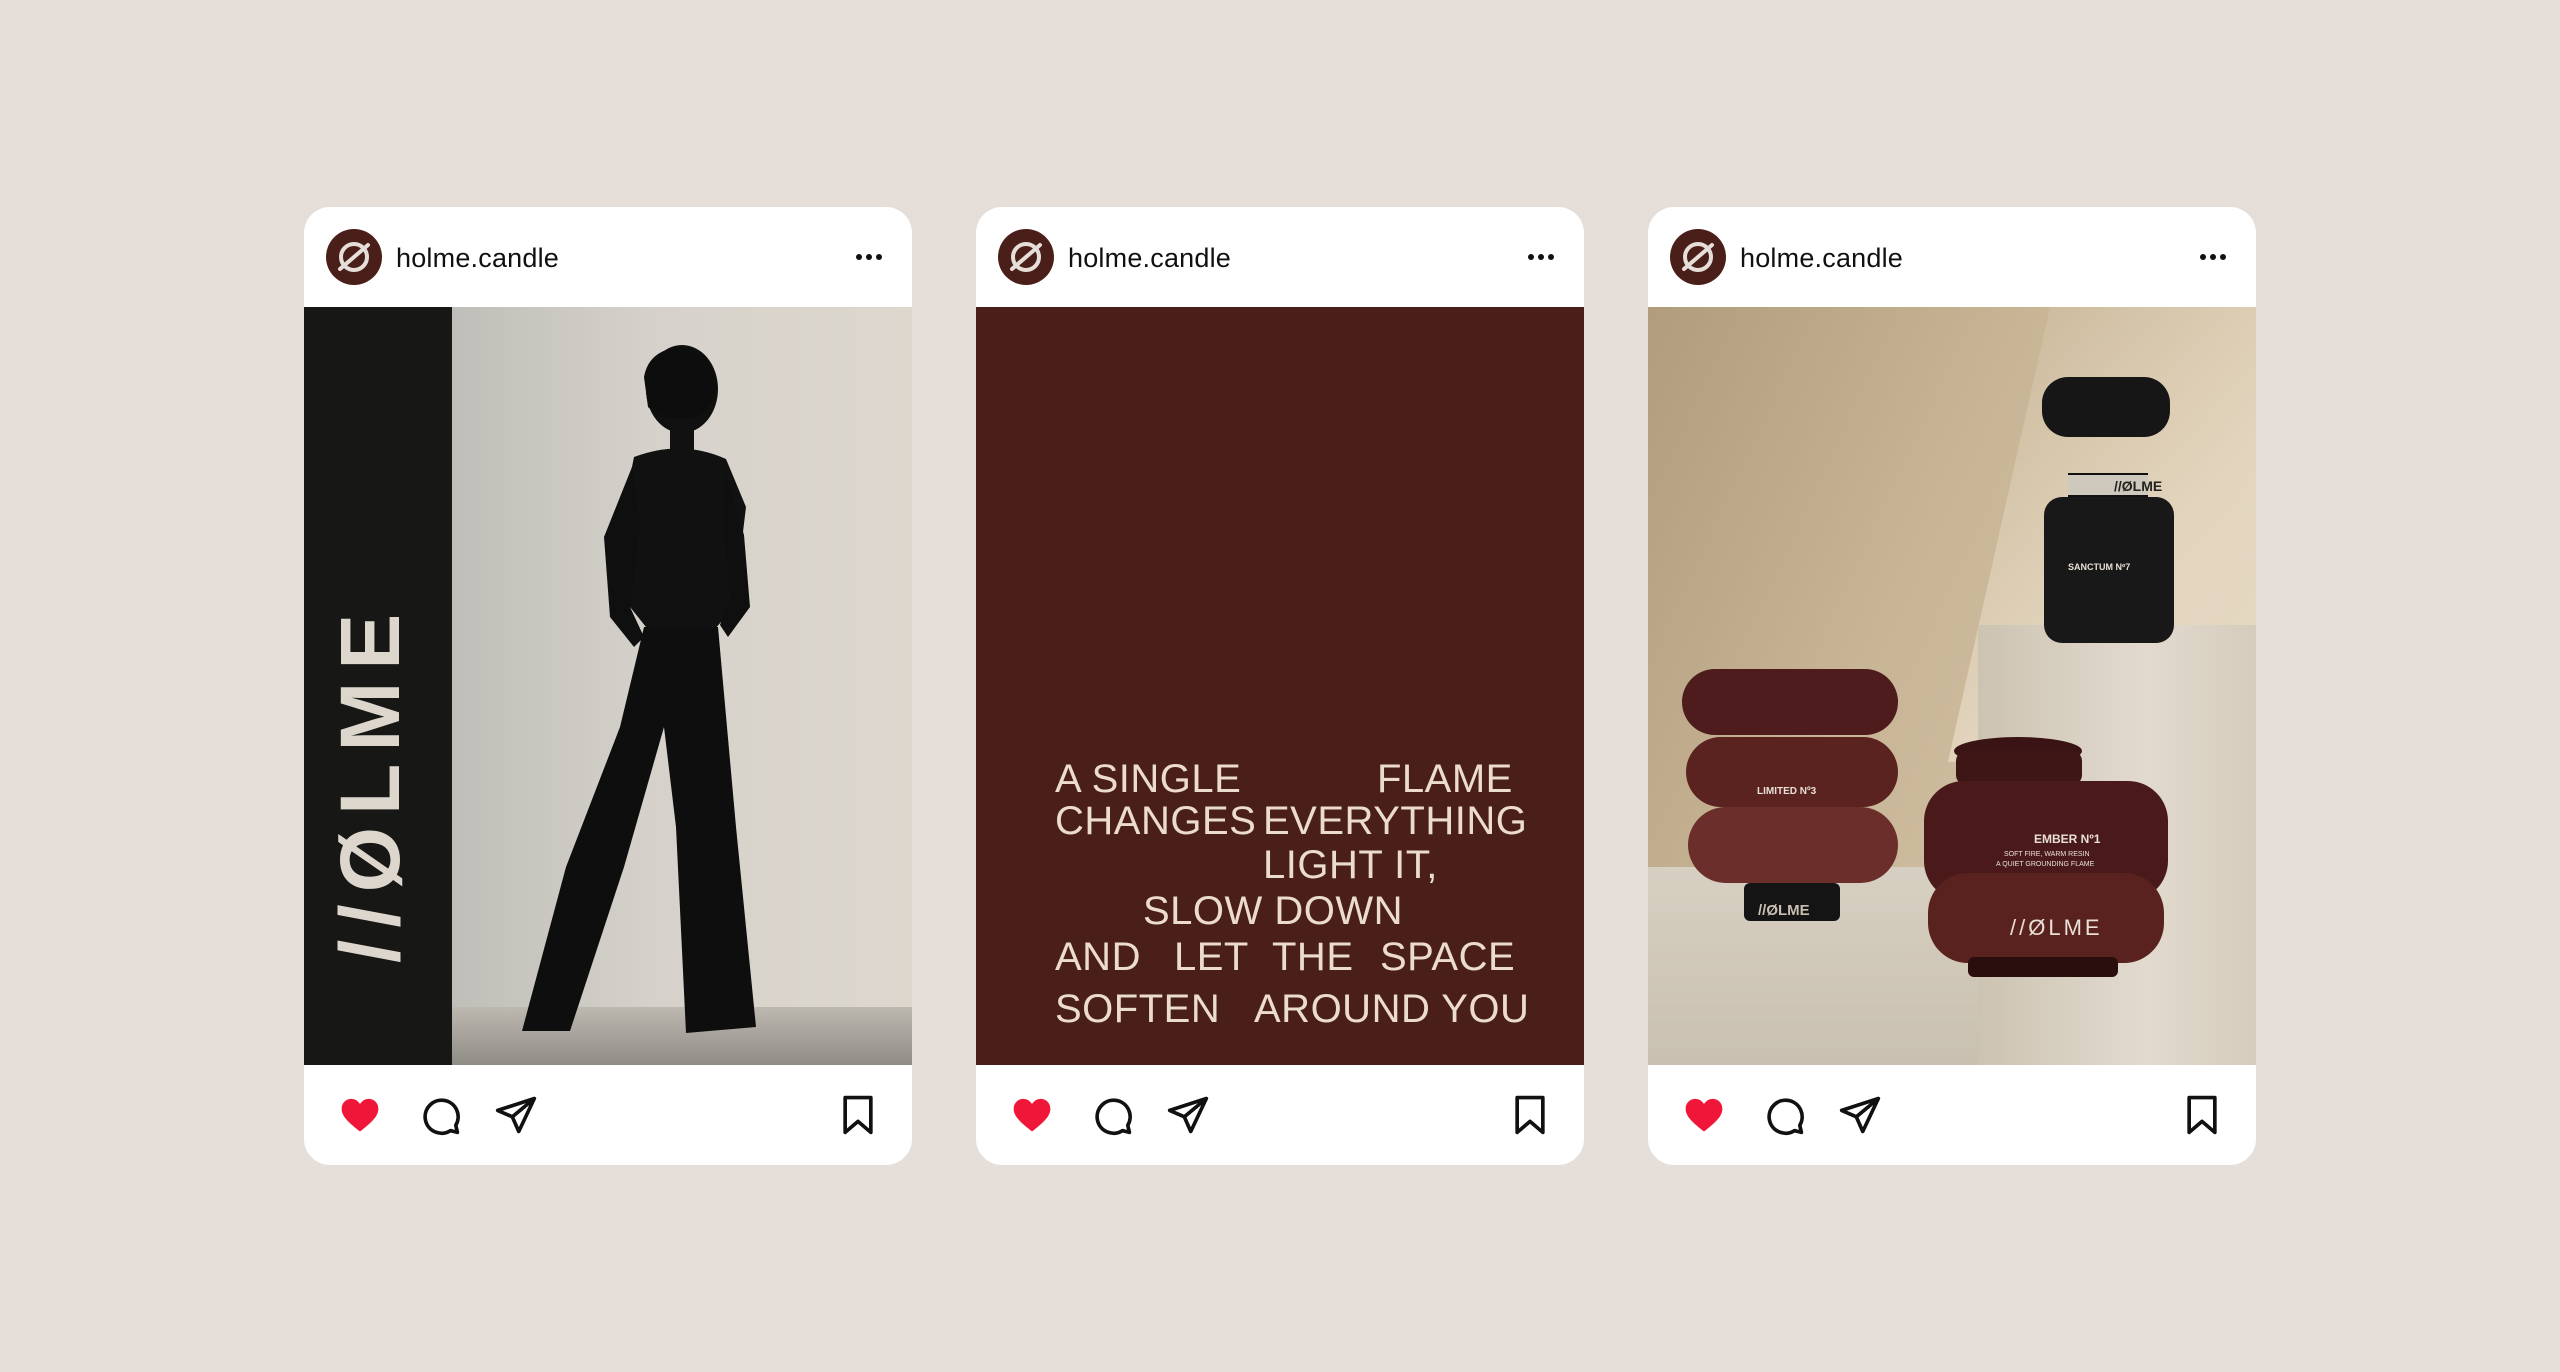 This screenshot has height=1372, width=2560. Describe the element at coordinates (2099, 567) in the screenshot. I see `bottle-label: SANCTUM Nº7` at that location.